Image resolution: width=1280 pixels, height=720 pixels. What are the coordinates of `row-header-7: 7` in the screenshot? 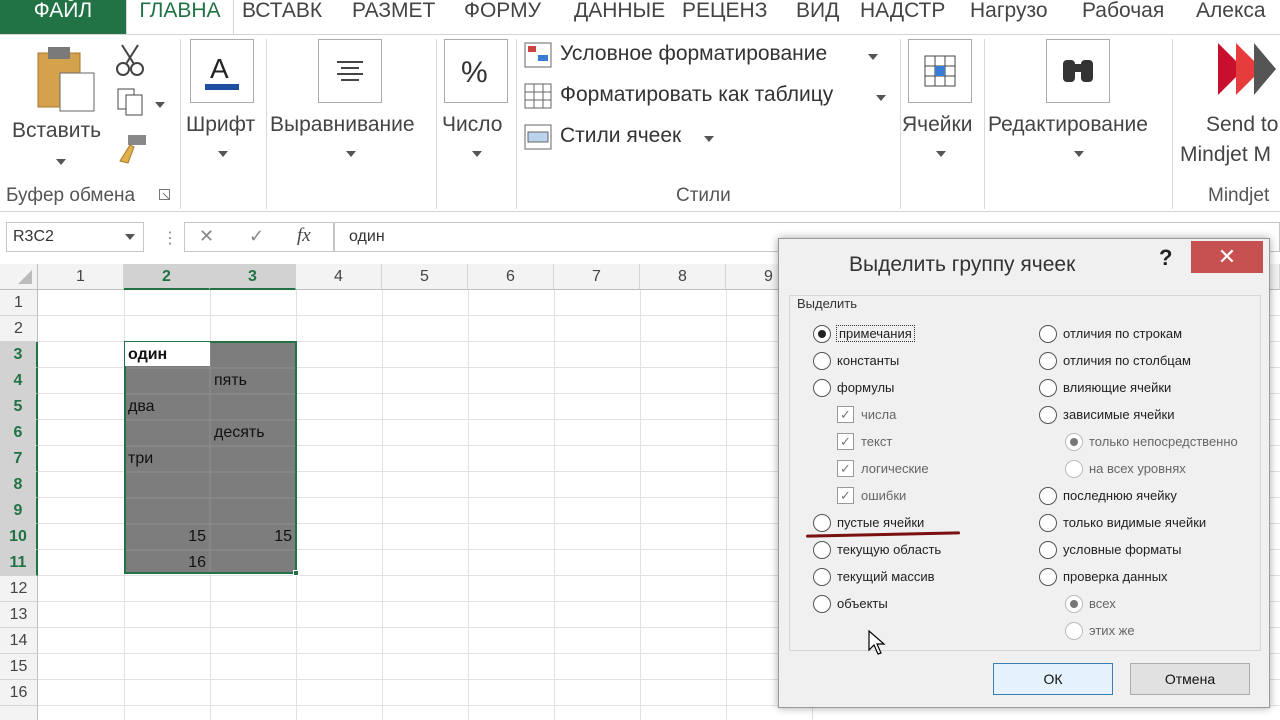 It's located at (19, 459).